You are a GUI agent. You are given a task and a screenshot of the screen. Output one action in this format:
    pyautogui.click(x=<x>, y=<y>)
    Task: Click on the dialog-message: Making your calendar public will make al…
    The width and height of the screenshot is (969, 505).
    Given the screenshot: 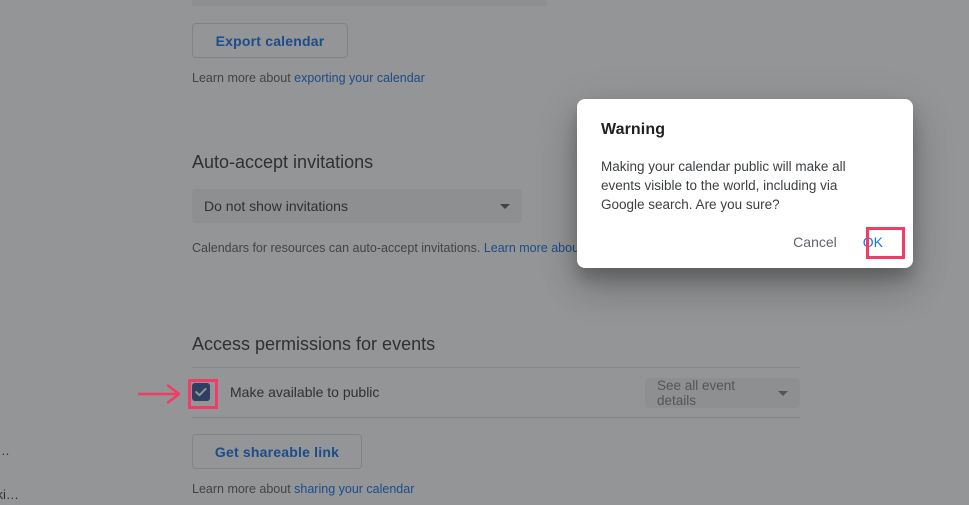 What is the action you would take?
    pyautogui.click(x=723, y=185)
    